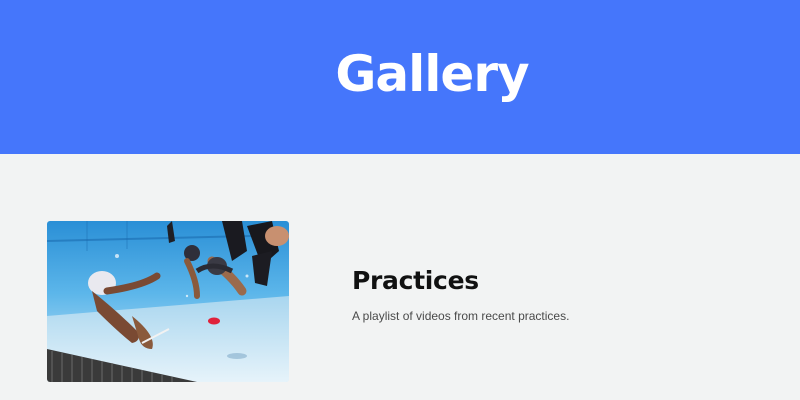  What do you see at coordinates (552, 280) in the screenshot?
I see `gallery-item-title: Practices` at bounding box center [552, 280].